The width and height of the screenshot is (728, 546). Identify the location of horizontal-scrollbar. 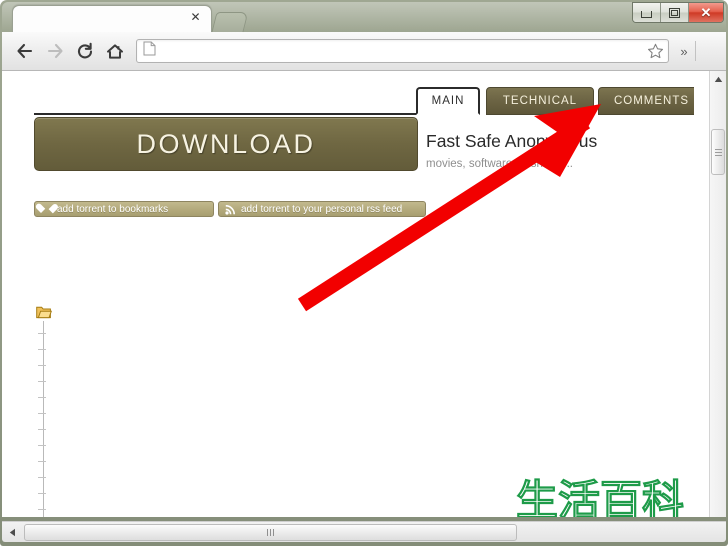
(364, 531).